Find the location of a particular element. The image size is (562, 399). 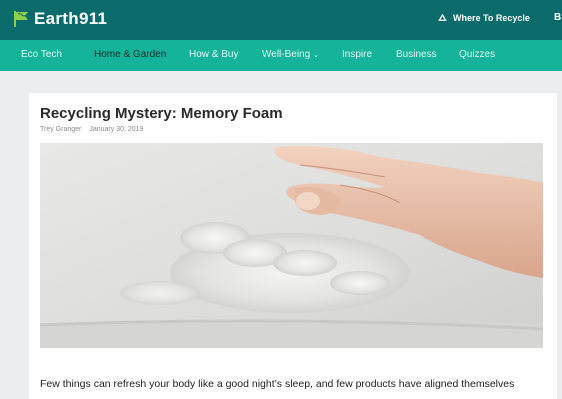

site-logo: Earth911 is located at coordinates (60, 19).